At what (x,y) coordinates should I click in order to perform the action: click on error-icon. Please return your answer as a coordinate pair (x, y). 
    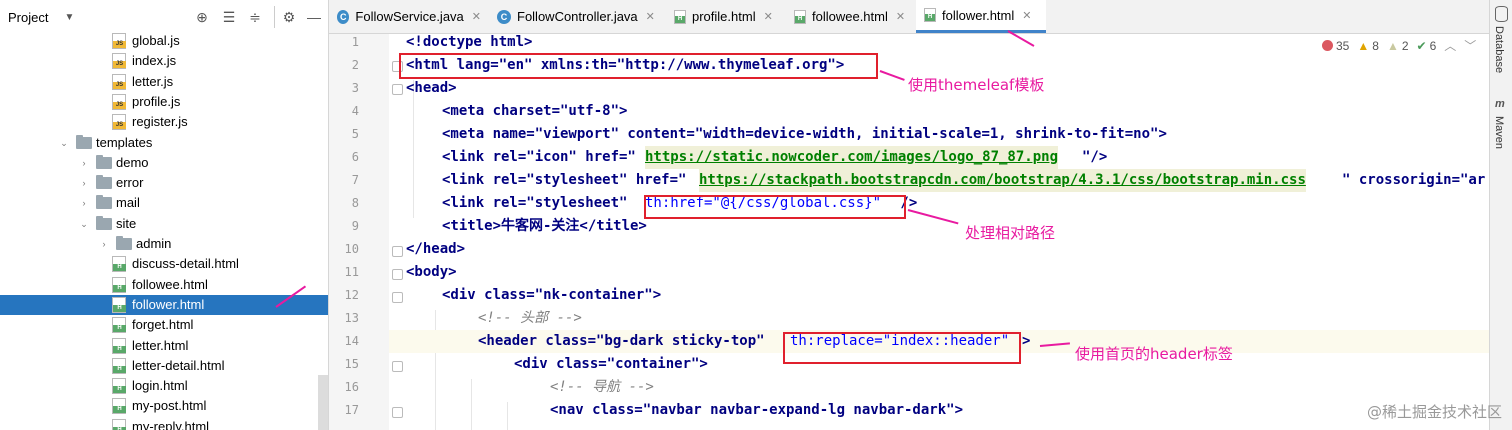
    Looking at the image, I should click on (1327, 45).